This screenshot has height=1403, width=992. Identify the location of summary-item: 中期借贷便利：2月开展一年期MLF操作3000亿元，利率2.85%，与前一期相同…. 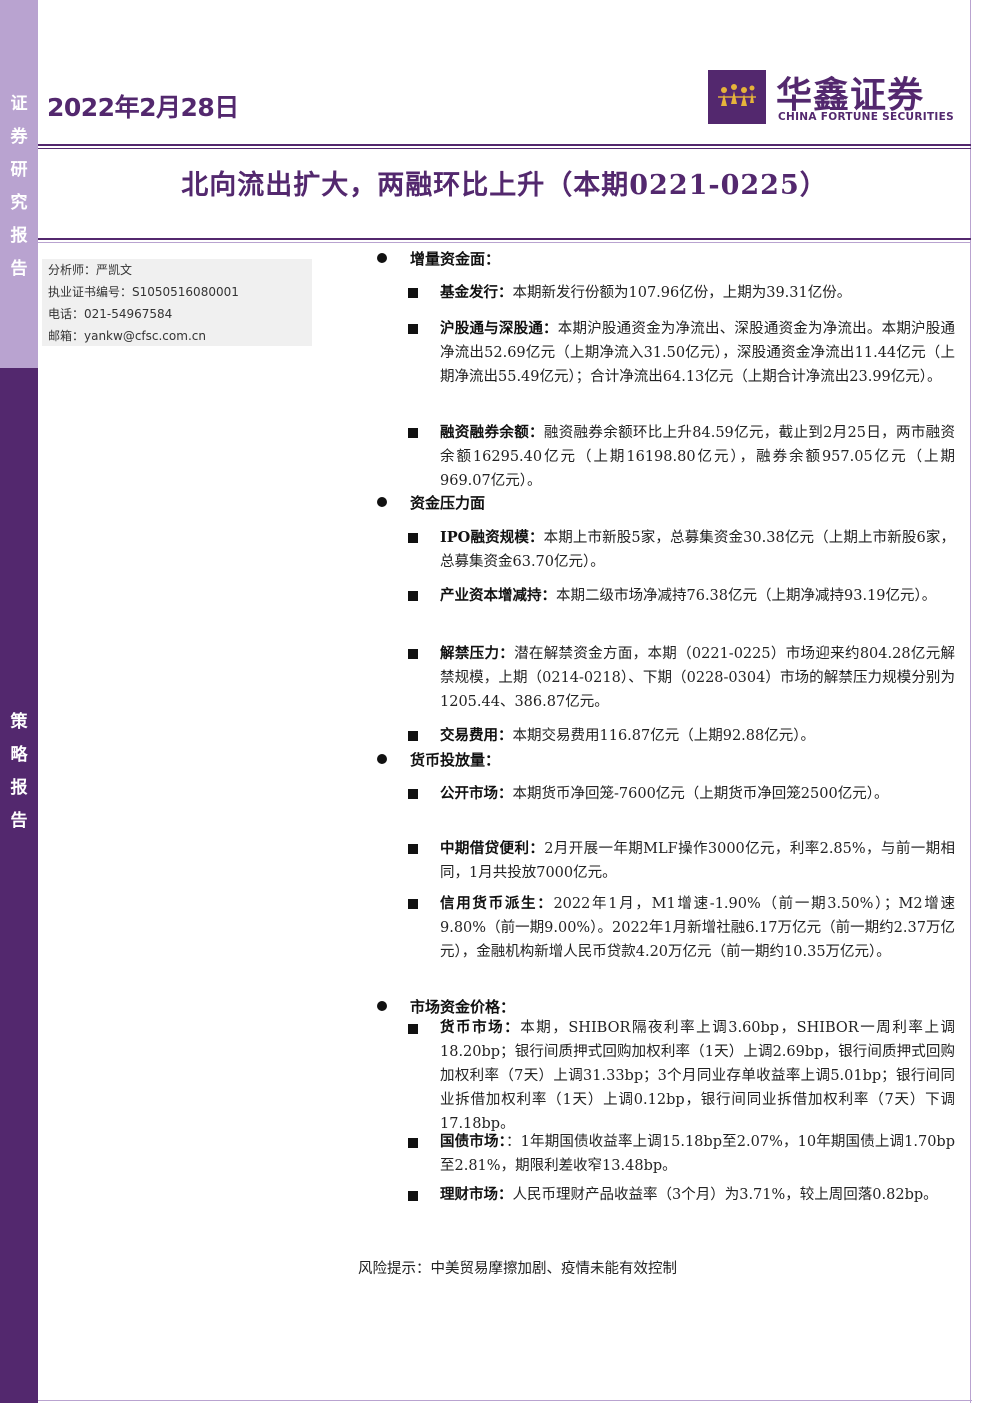
(697, 861).